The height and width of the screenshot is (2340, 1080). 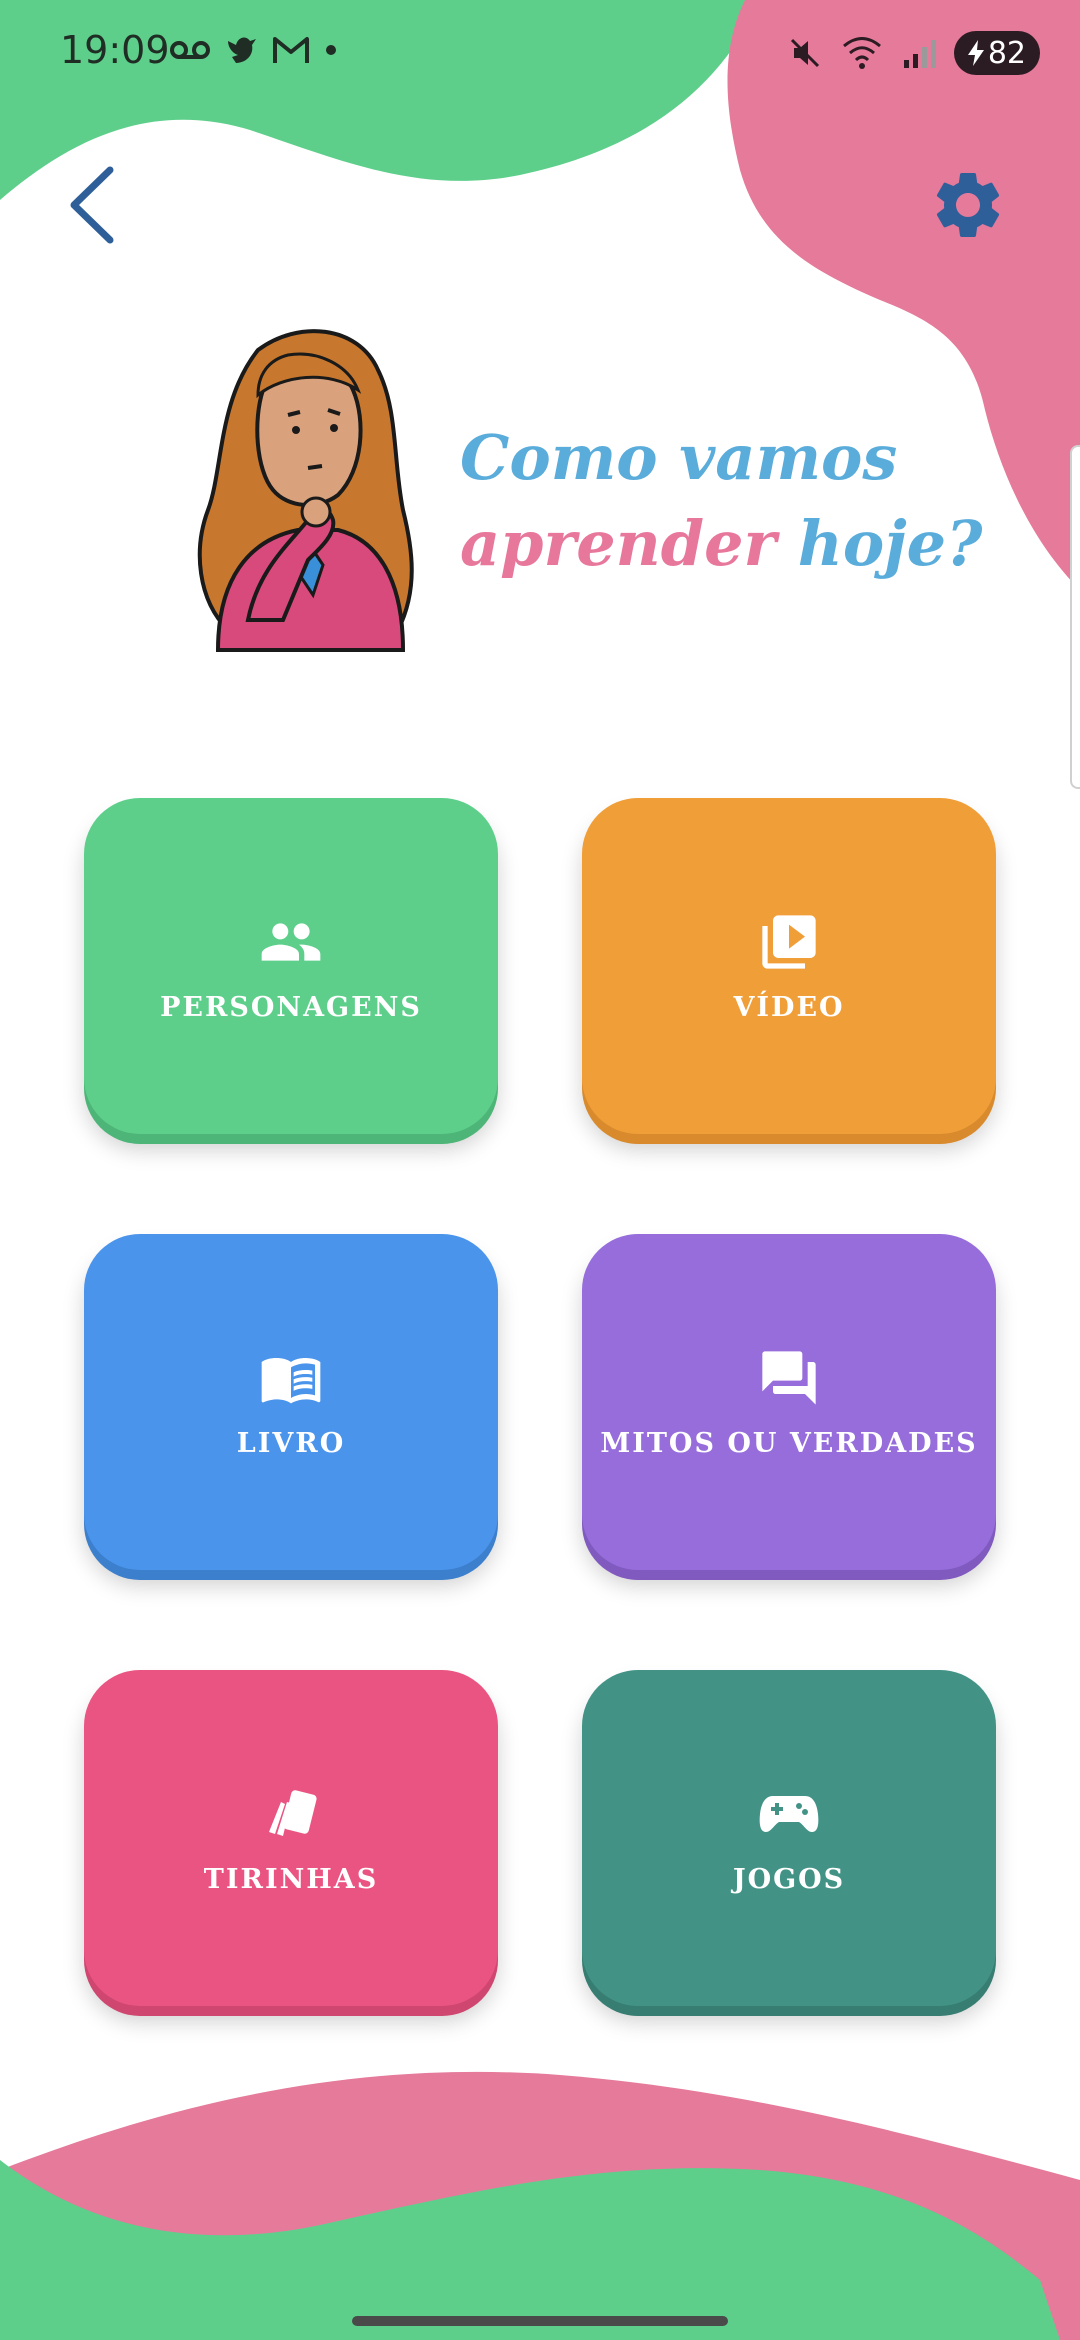 What do you see at coordinates (890, 543) in the screenshot?
I see `title-word-hoje: hoje?` at bounding box center [890, 543].